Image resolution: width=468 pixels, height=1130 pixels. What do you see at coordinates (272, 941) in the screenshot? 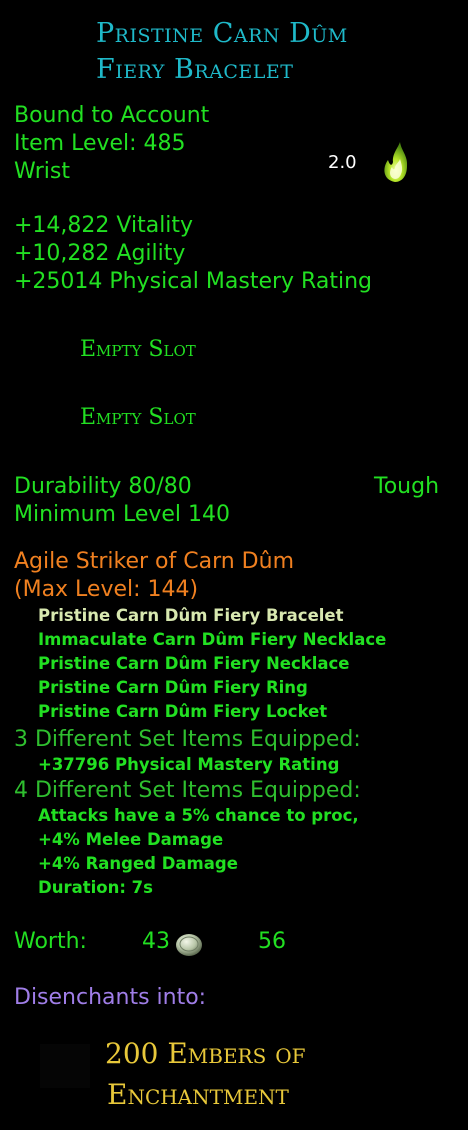
I see `worth-copper: 56` at bounding box center [272, 941].